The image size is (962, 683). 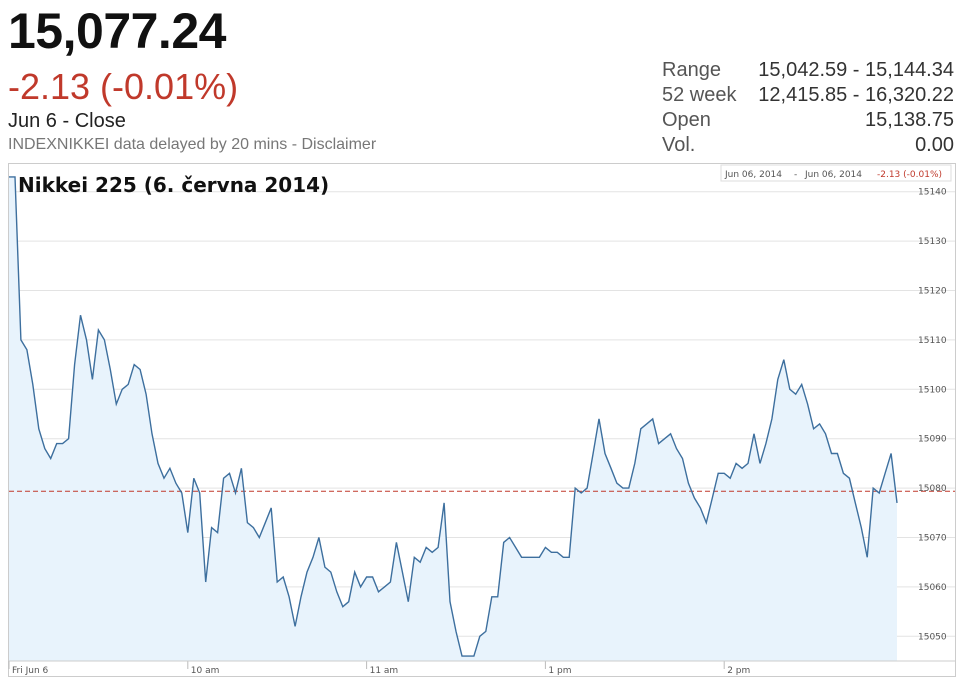 I want to click on stat-label: Range, so click(x=691, y=70).